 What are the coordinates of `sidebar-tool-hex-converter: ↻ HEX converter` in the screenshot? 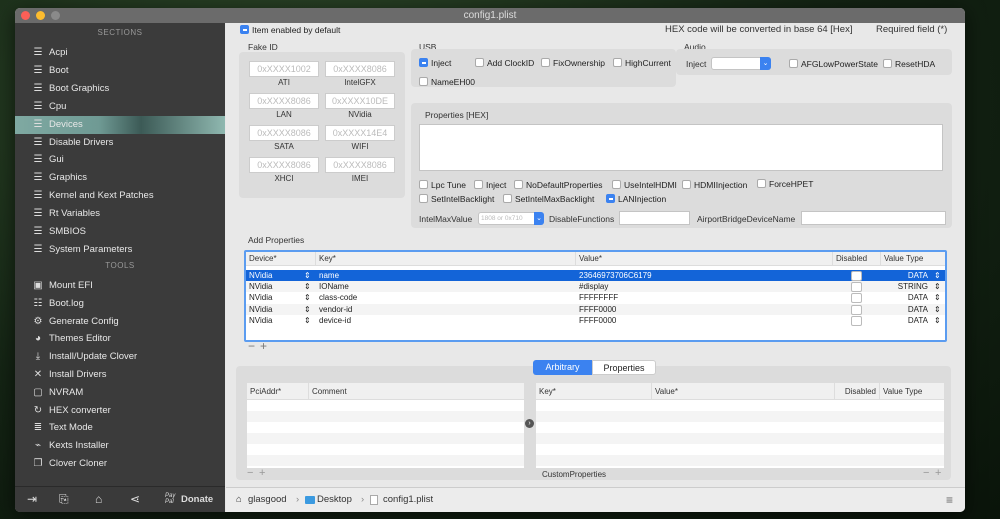 It's located at (120, 411).